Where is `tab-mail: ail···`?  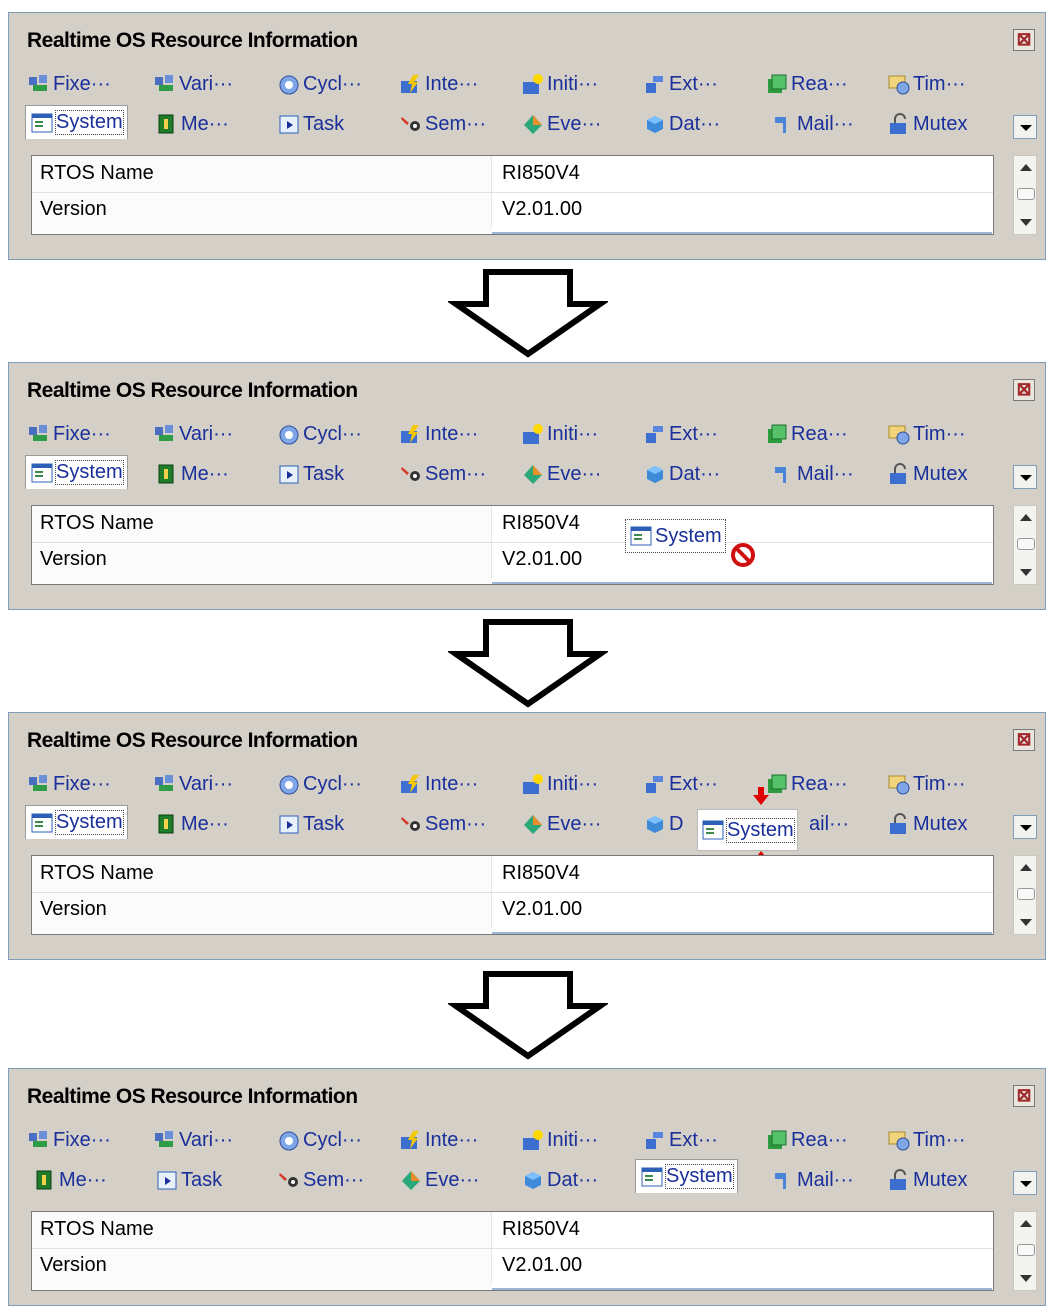 tab-mail: ail··· is located at coordinates (829, 824).